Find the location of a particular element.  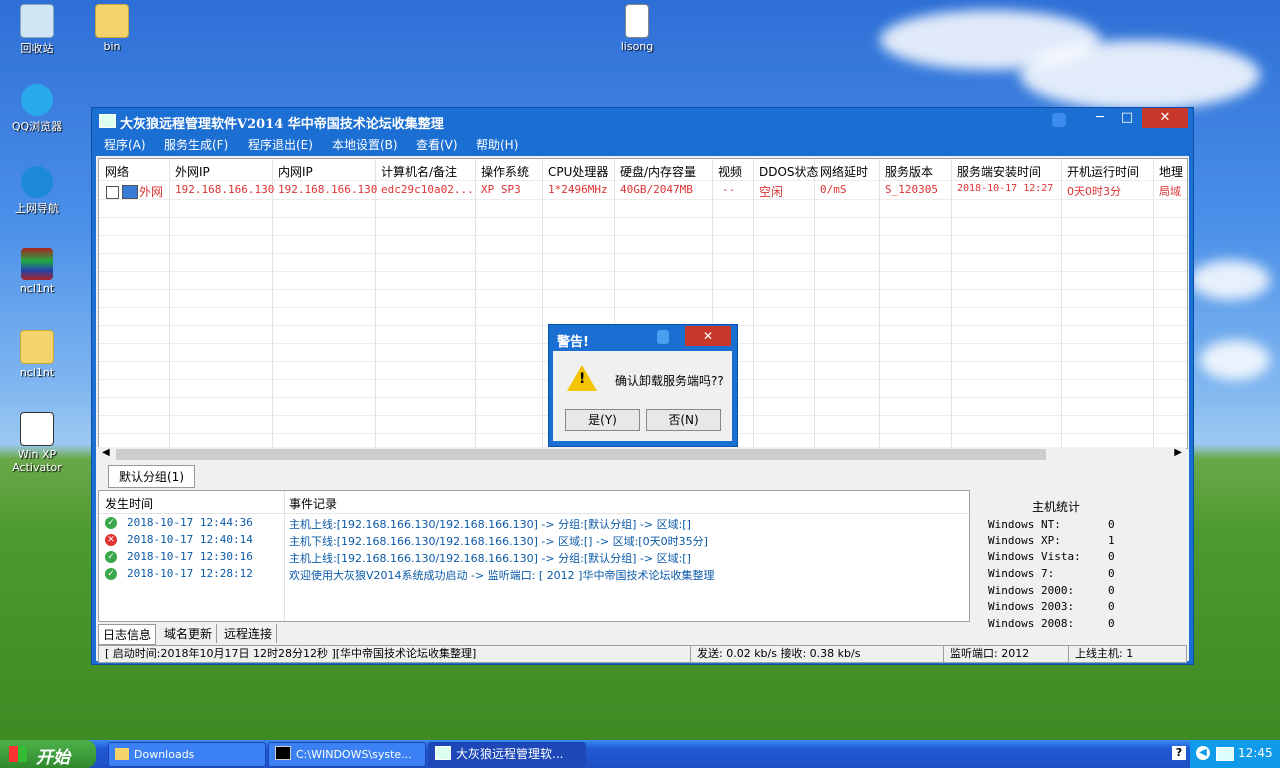

text-file-icon is located at coordinates (637, 21).